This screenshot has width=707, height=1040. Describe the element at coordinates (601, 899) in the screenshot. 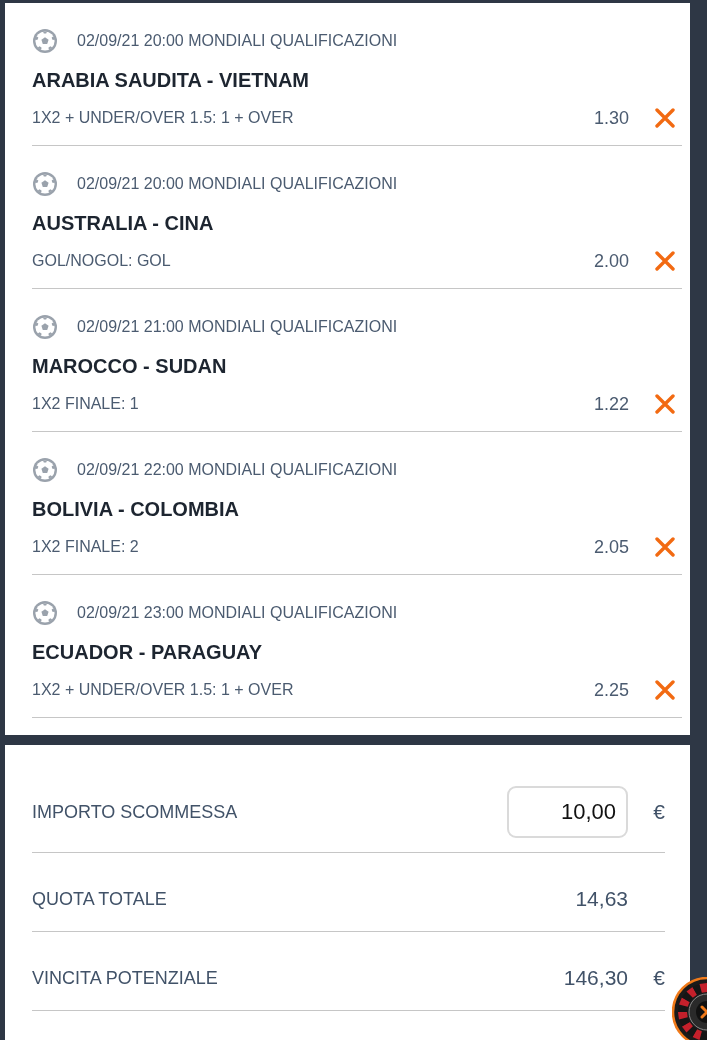

I see `summary-value: 14,63` at that location.